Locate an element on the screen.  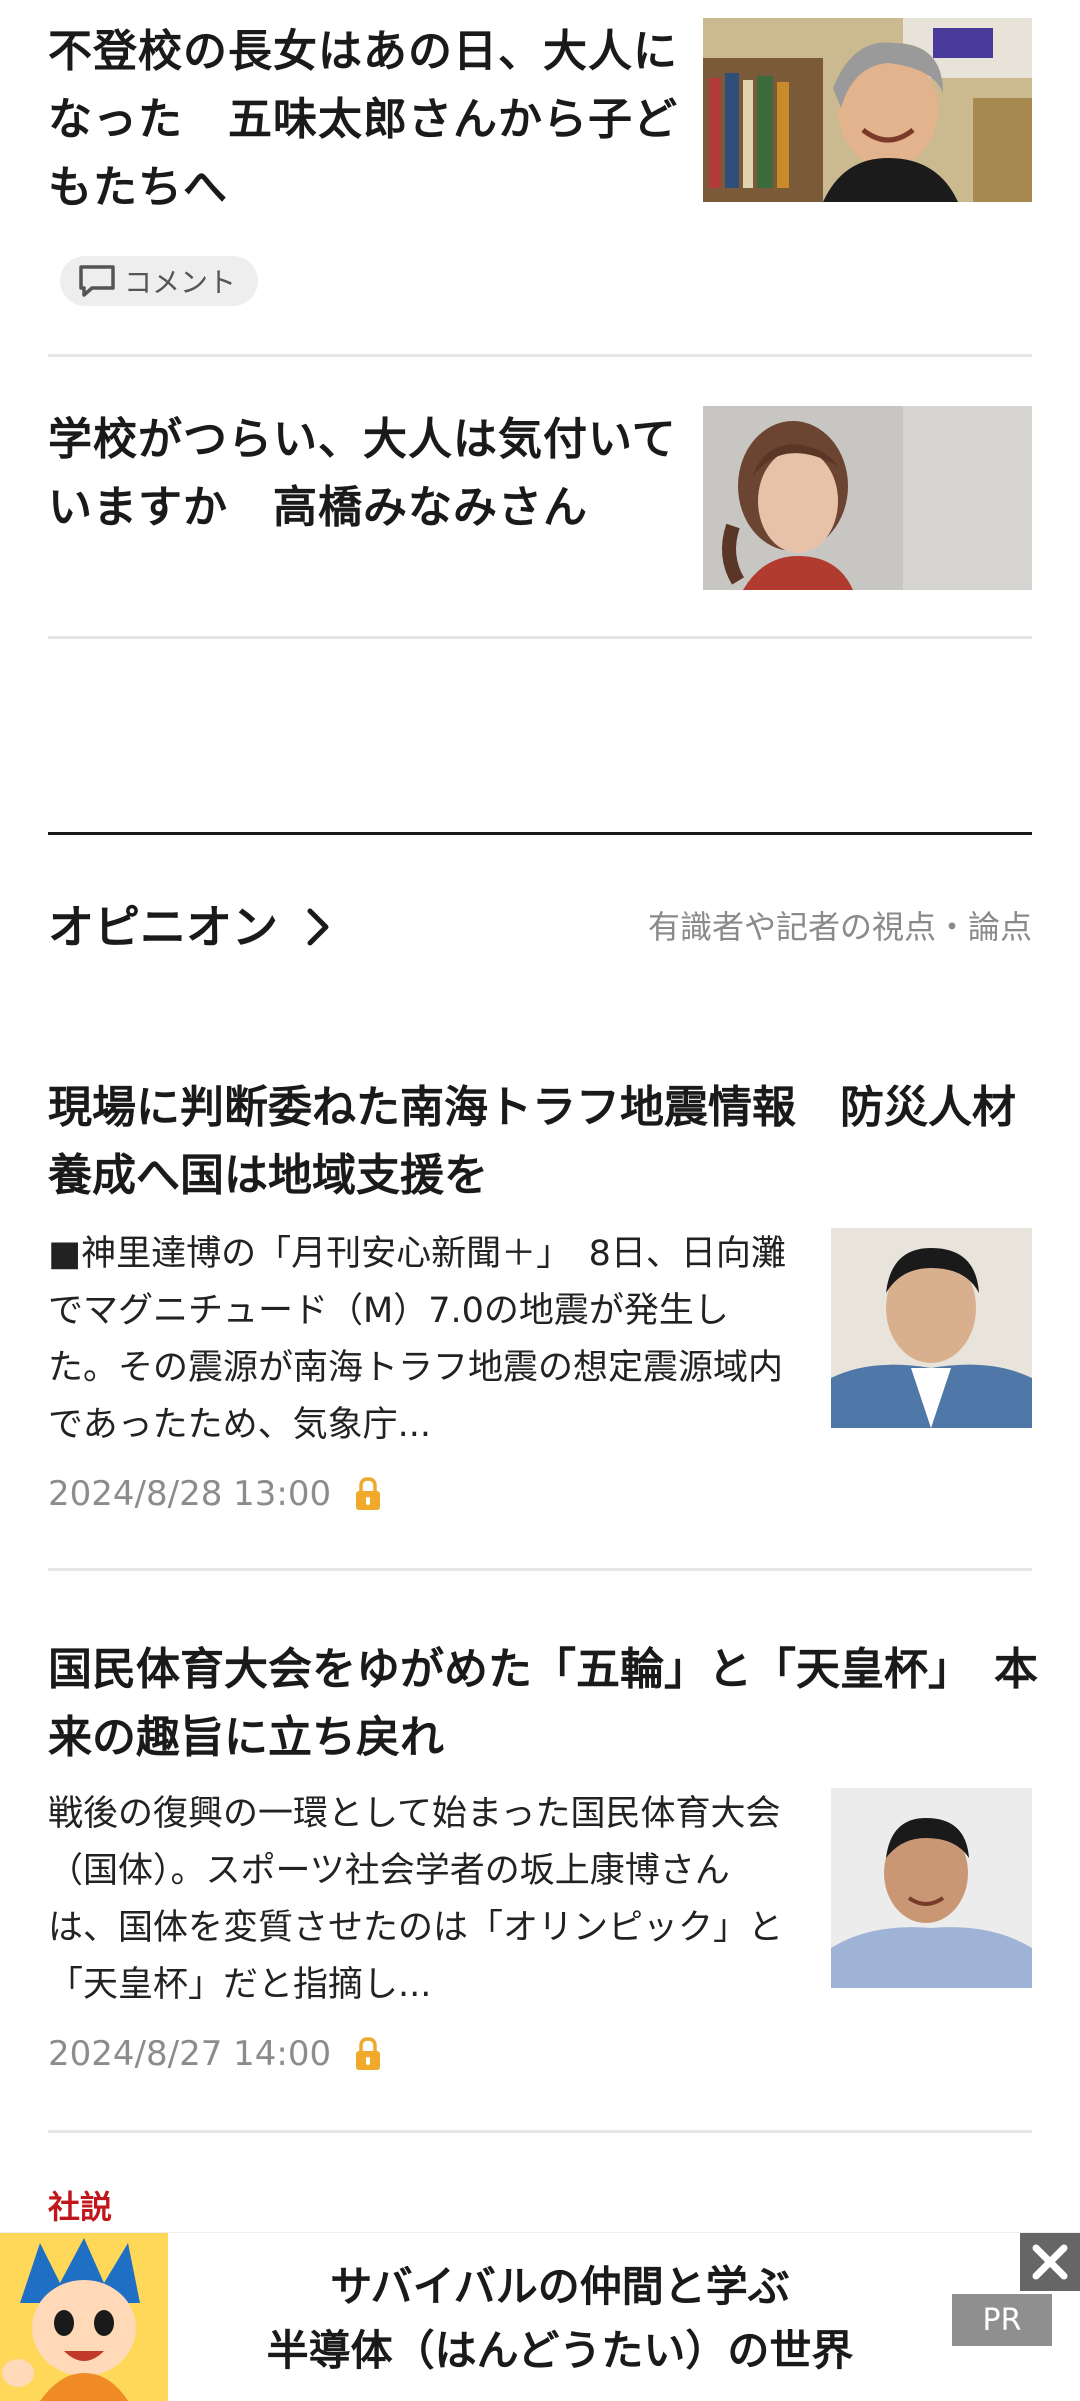
ad-banner: サバイバルの仲間と学ぶ 半導体（はんどうたい）の世界 PR is located at coordinates (540, 2316).